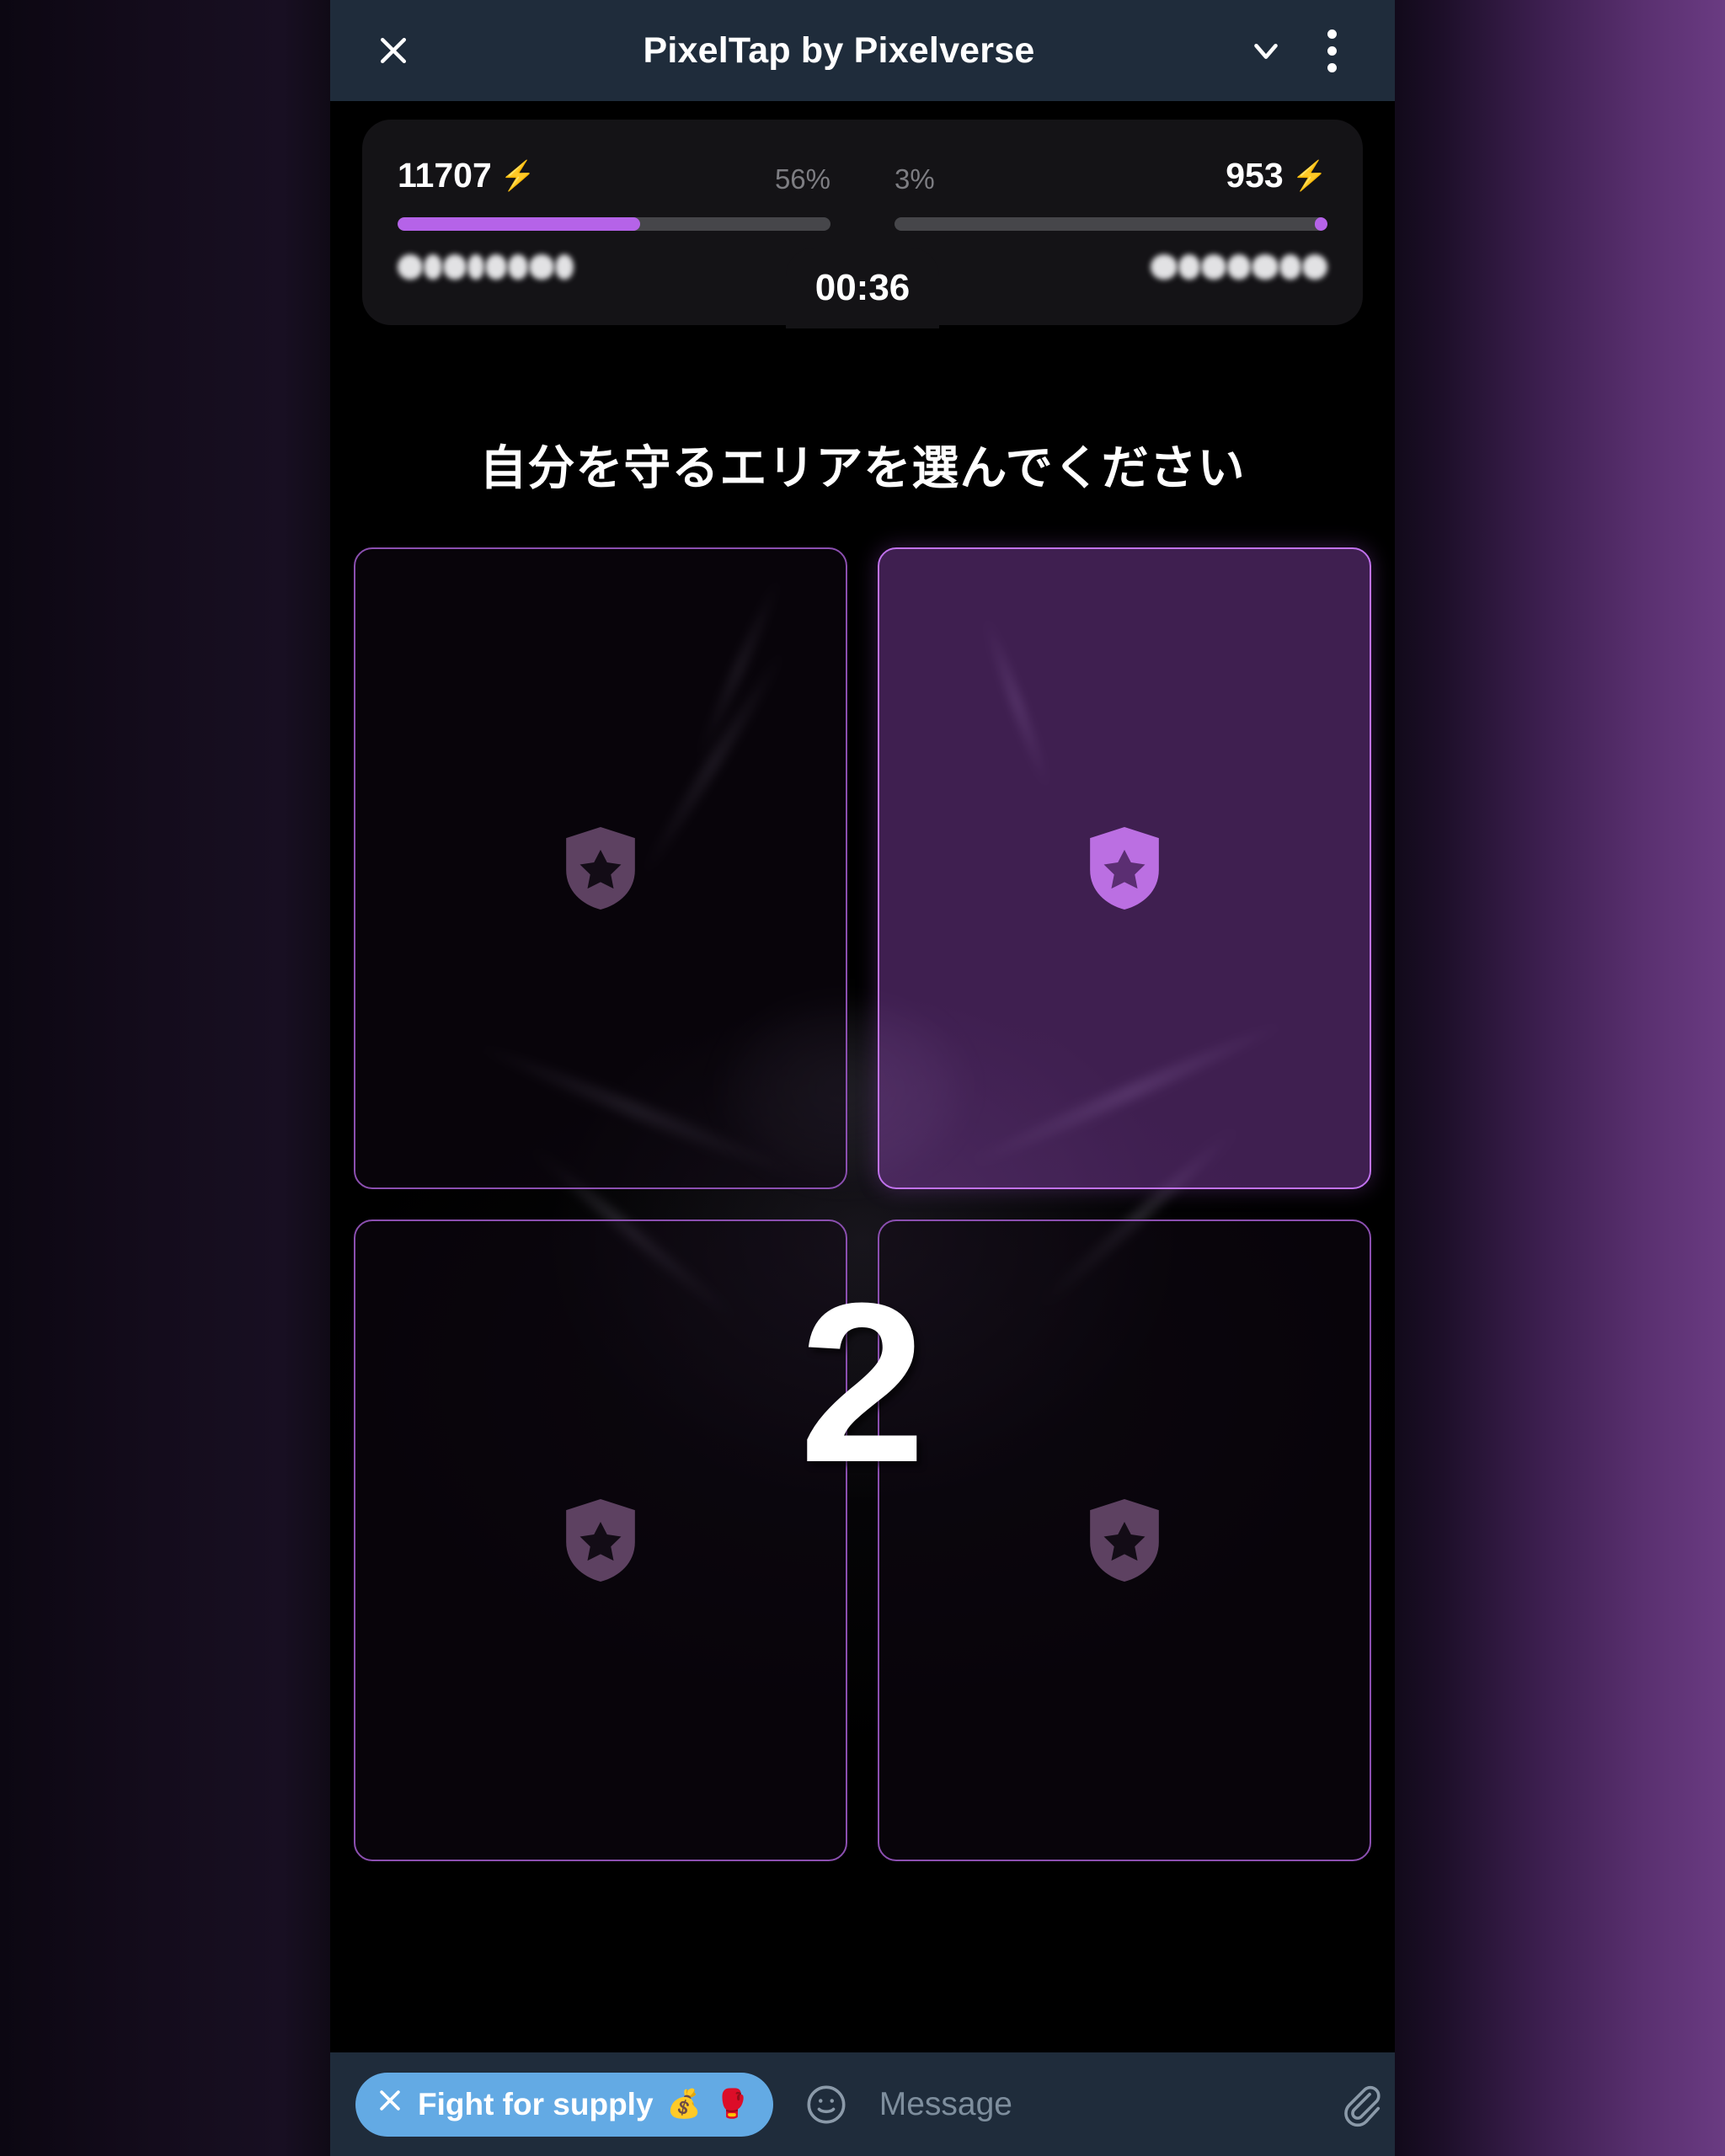 The image size is (1725, 2156). I want to click on stats-section: 11707 ⚡ 56% 3% 953 ⚡ 00:36, so click(862, 230).